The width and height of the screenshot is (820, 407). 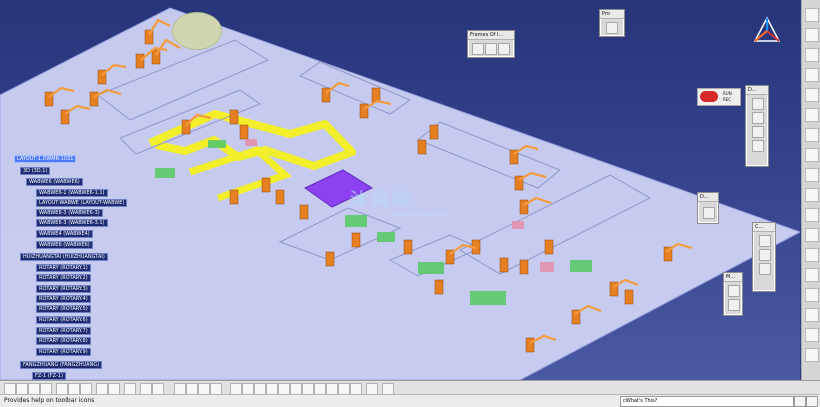 What do you see at coordinates (709, 213) in the screenshot?
I see `d2-tool-icon` at bounding box center [709, 213].